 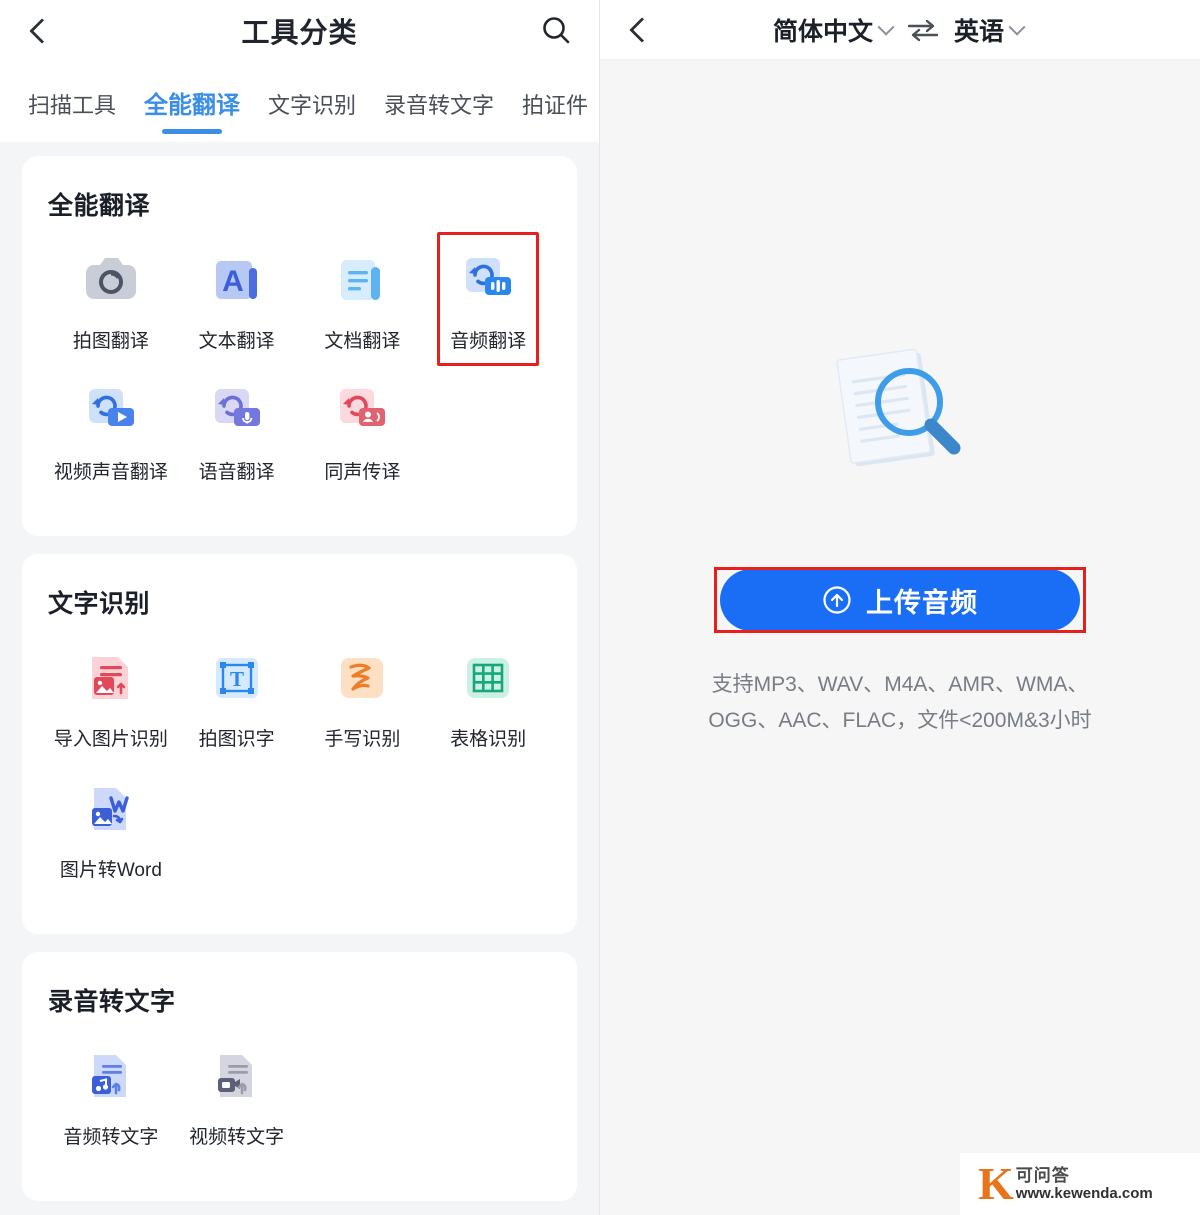 I want to click on section-card-audio-to-text: 录音转文字 音频转文字 视频转文字, so click(x=299, y=1076).